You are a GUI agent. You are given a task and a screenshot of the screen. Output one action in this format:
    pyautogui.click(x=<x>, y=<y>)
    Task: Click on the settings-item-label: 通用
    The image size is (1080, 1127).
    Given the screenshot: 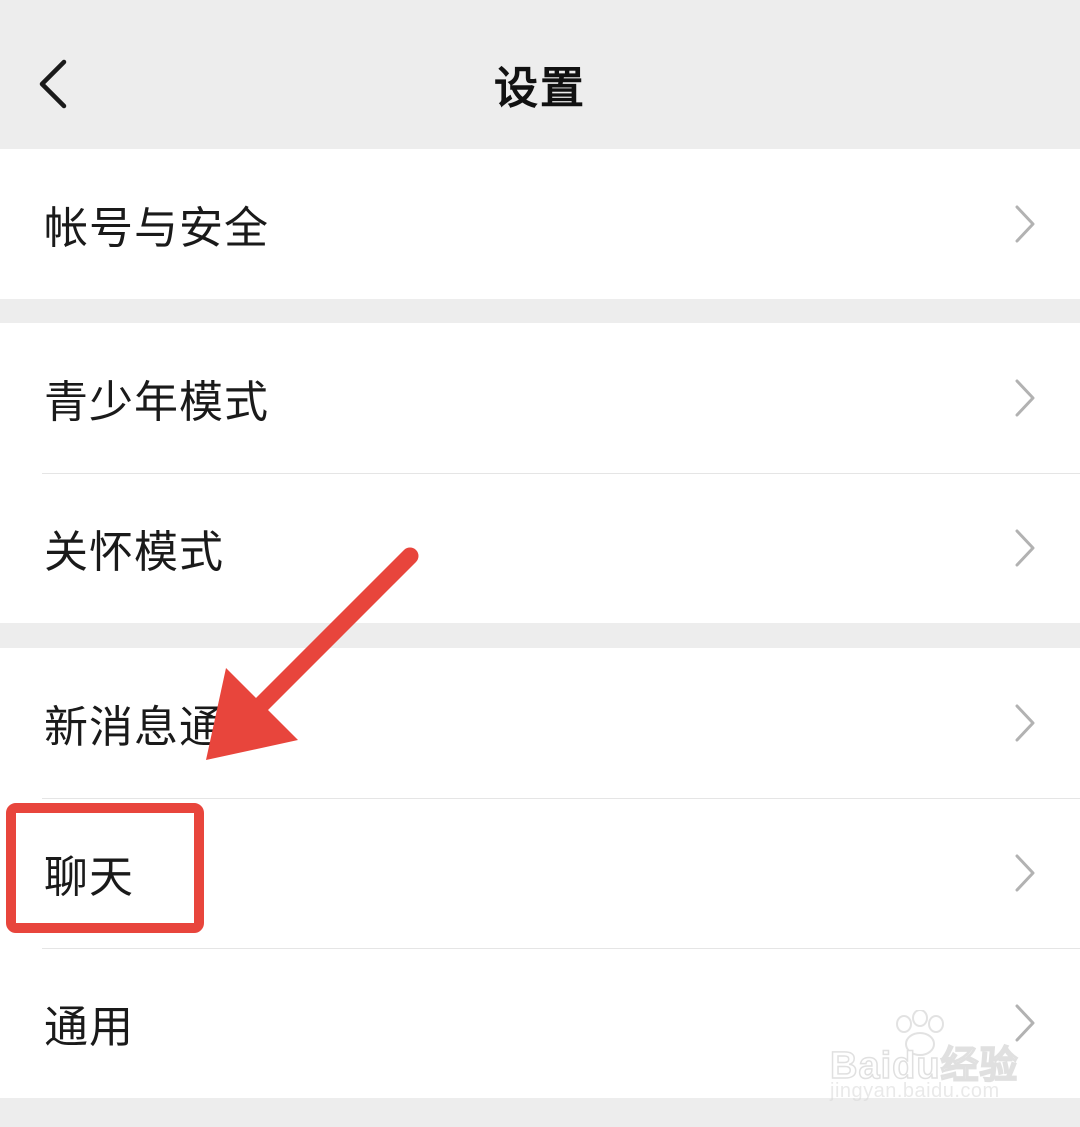 What is the action you would take?
    pyautogui.click(x=89, y=1027)
    